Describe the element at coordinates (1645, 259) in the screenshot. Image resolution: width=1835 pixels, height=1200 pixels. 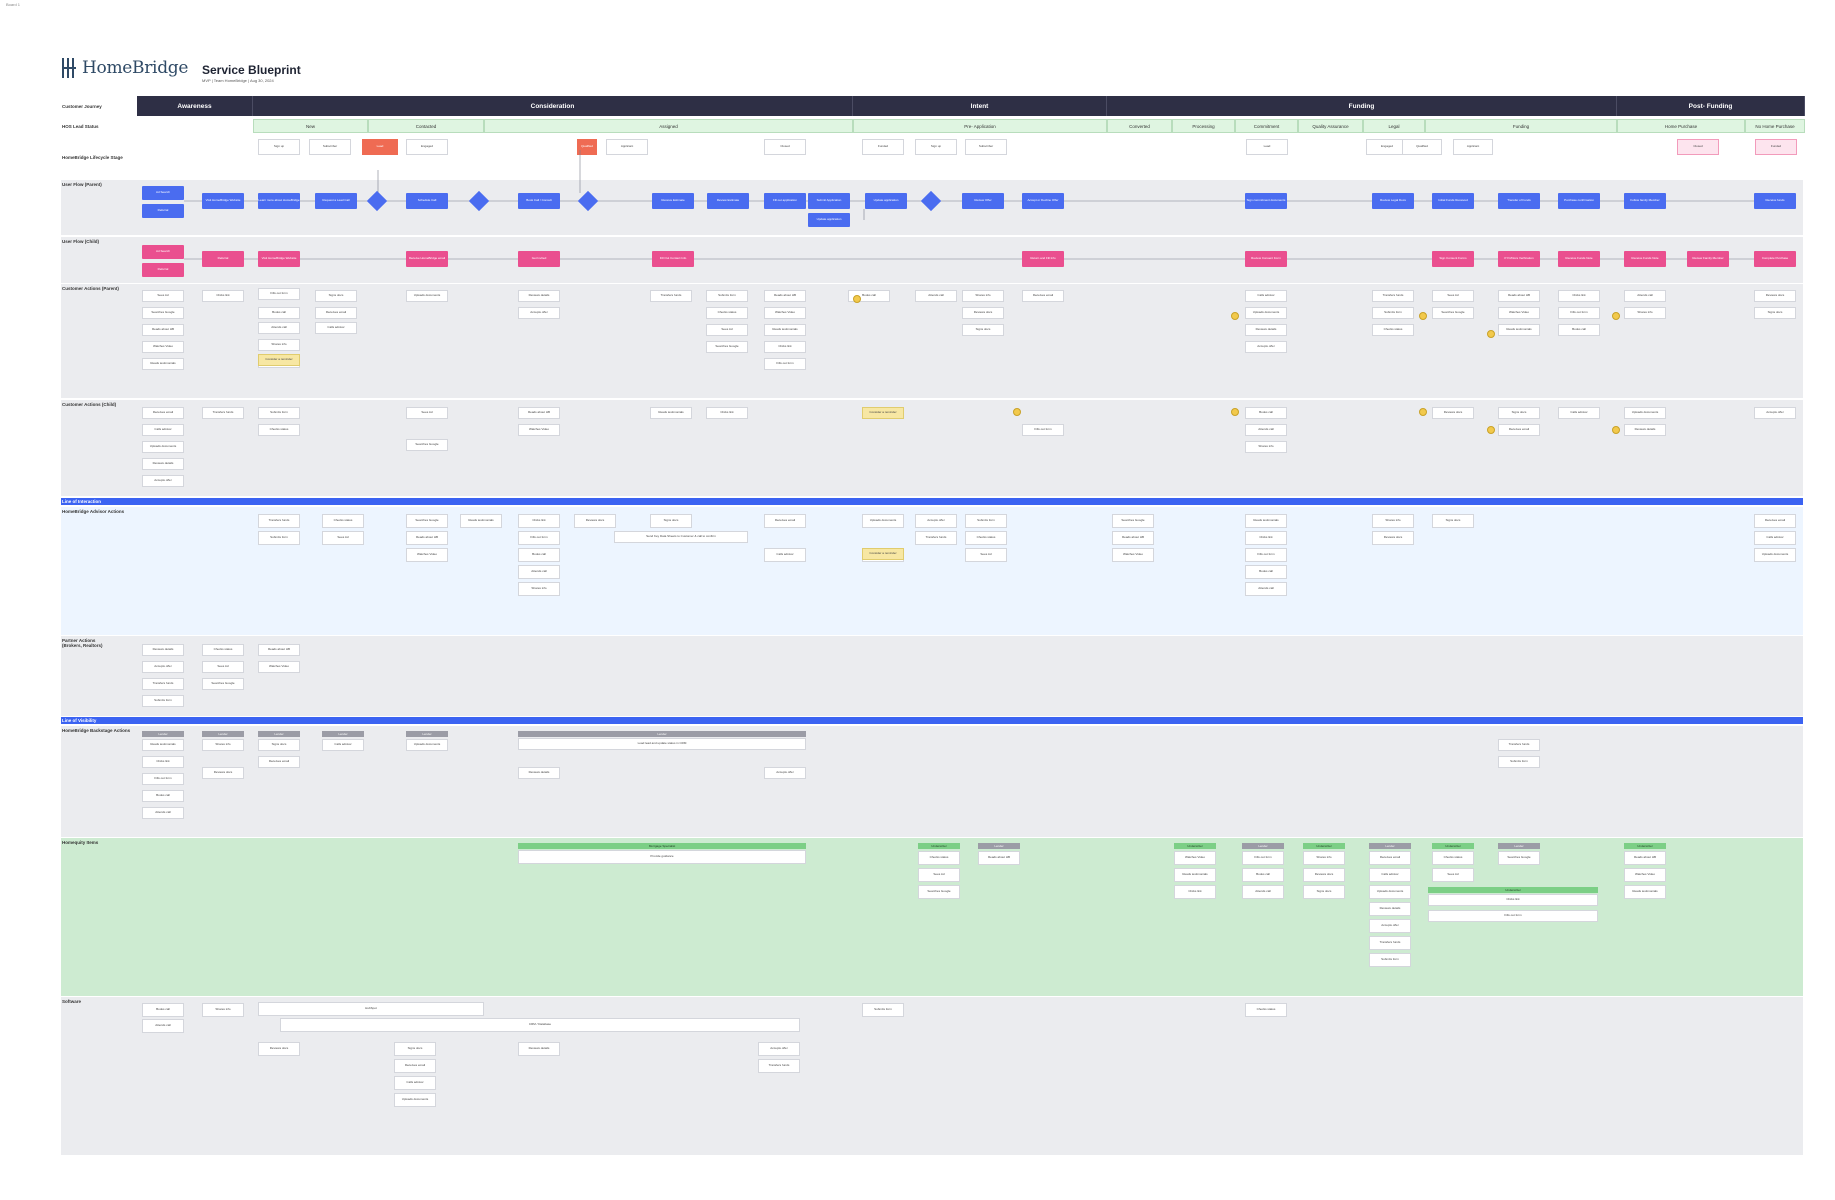
I see `flow-node-child: Receive Funds Note` at that location.